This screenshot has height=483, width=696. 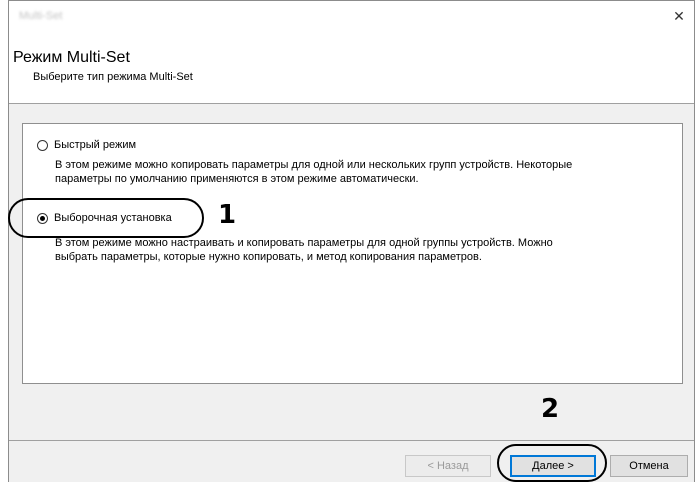 What do you see at coordinates (42, 218) in the screenshot?
I see `radio-custom-setup` at bounding box center [42, 218].